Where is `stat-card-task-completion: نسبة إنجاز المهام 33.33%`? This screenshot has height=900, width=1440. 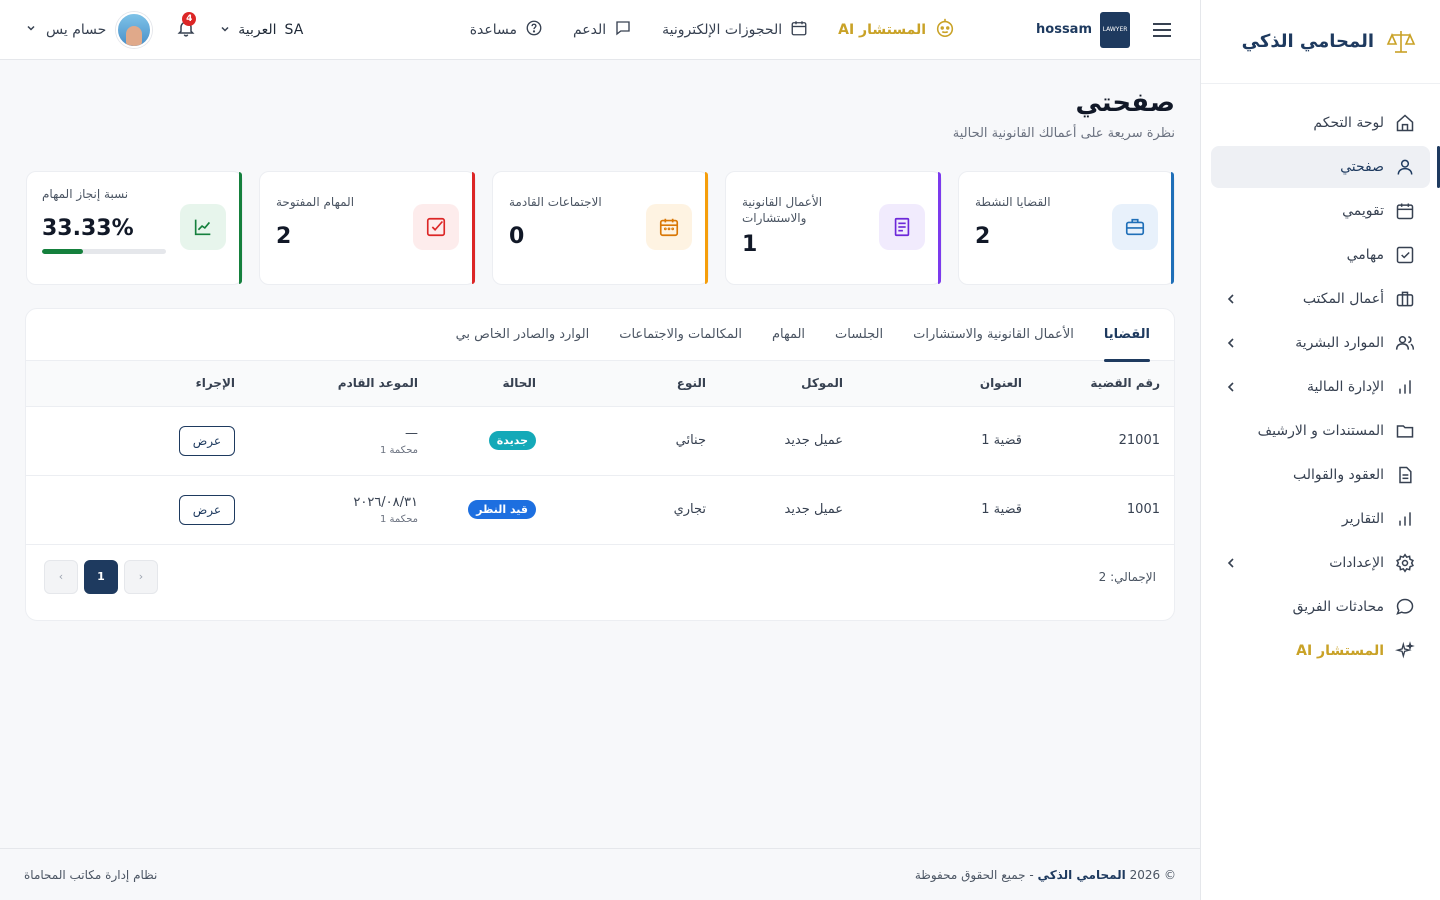 stat-card-task-completion: نسبة إنجاز المهام 33.33% is located at coordinates (134, 228).